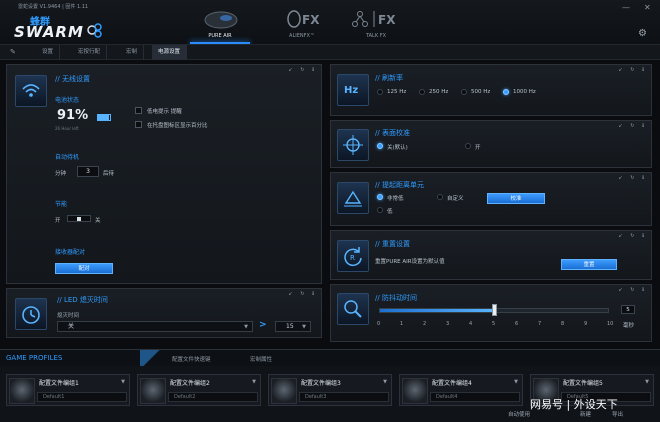 Image resolution: width=660 pixels, height=422 pixels. I want to click on profile-card-3: 配置文件编组3 ▼ Default3, so click(330, 390).